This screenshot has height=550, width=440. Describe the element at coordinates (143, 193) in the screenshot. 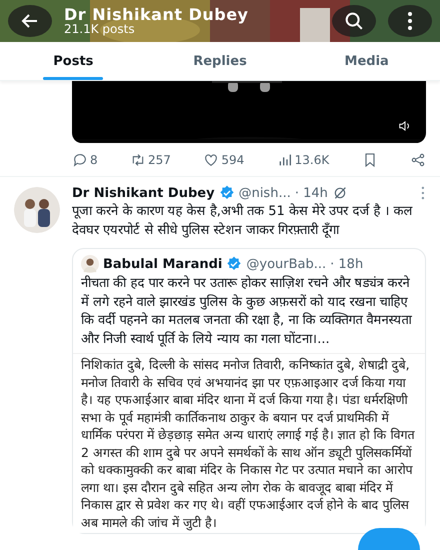

I see `author-name: Dr Nishikant Dubey` at that location.